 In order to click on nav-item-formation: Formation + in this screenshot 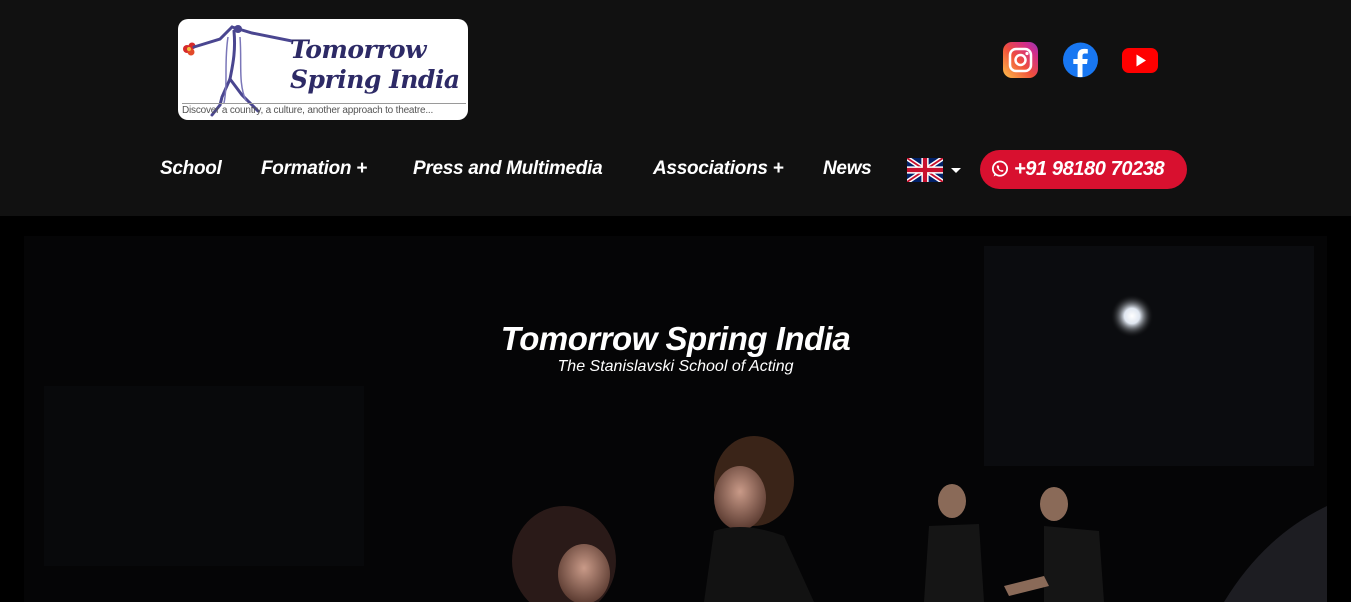, I will do `click(314, 169)`.